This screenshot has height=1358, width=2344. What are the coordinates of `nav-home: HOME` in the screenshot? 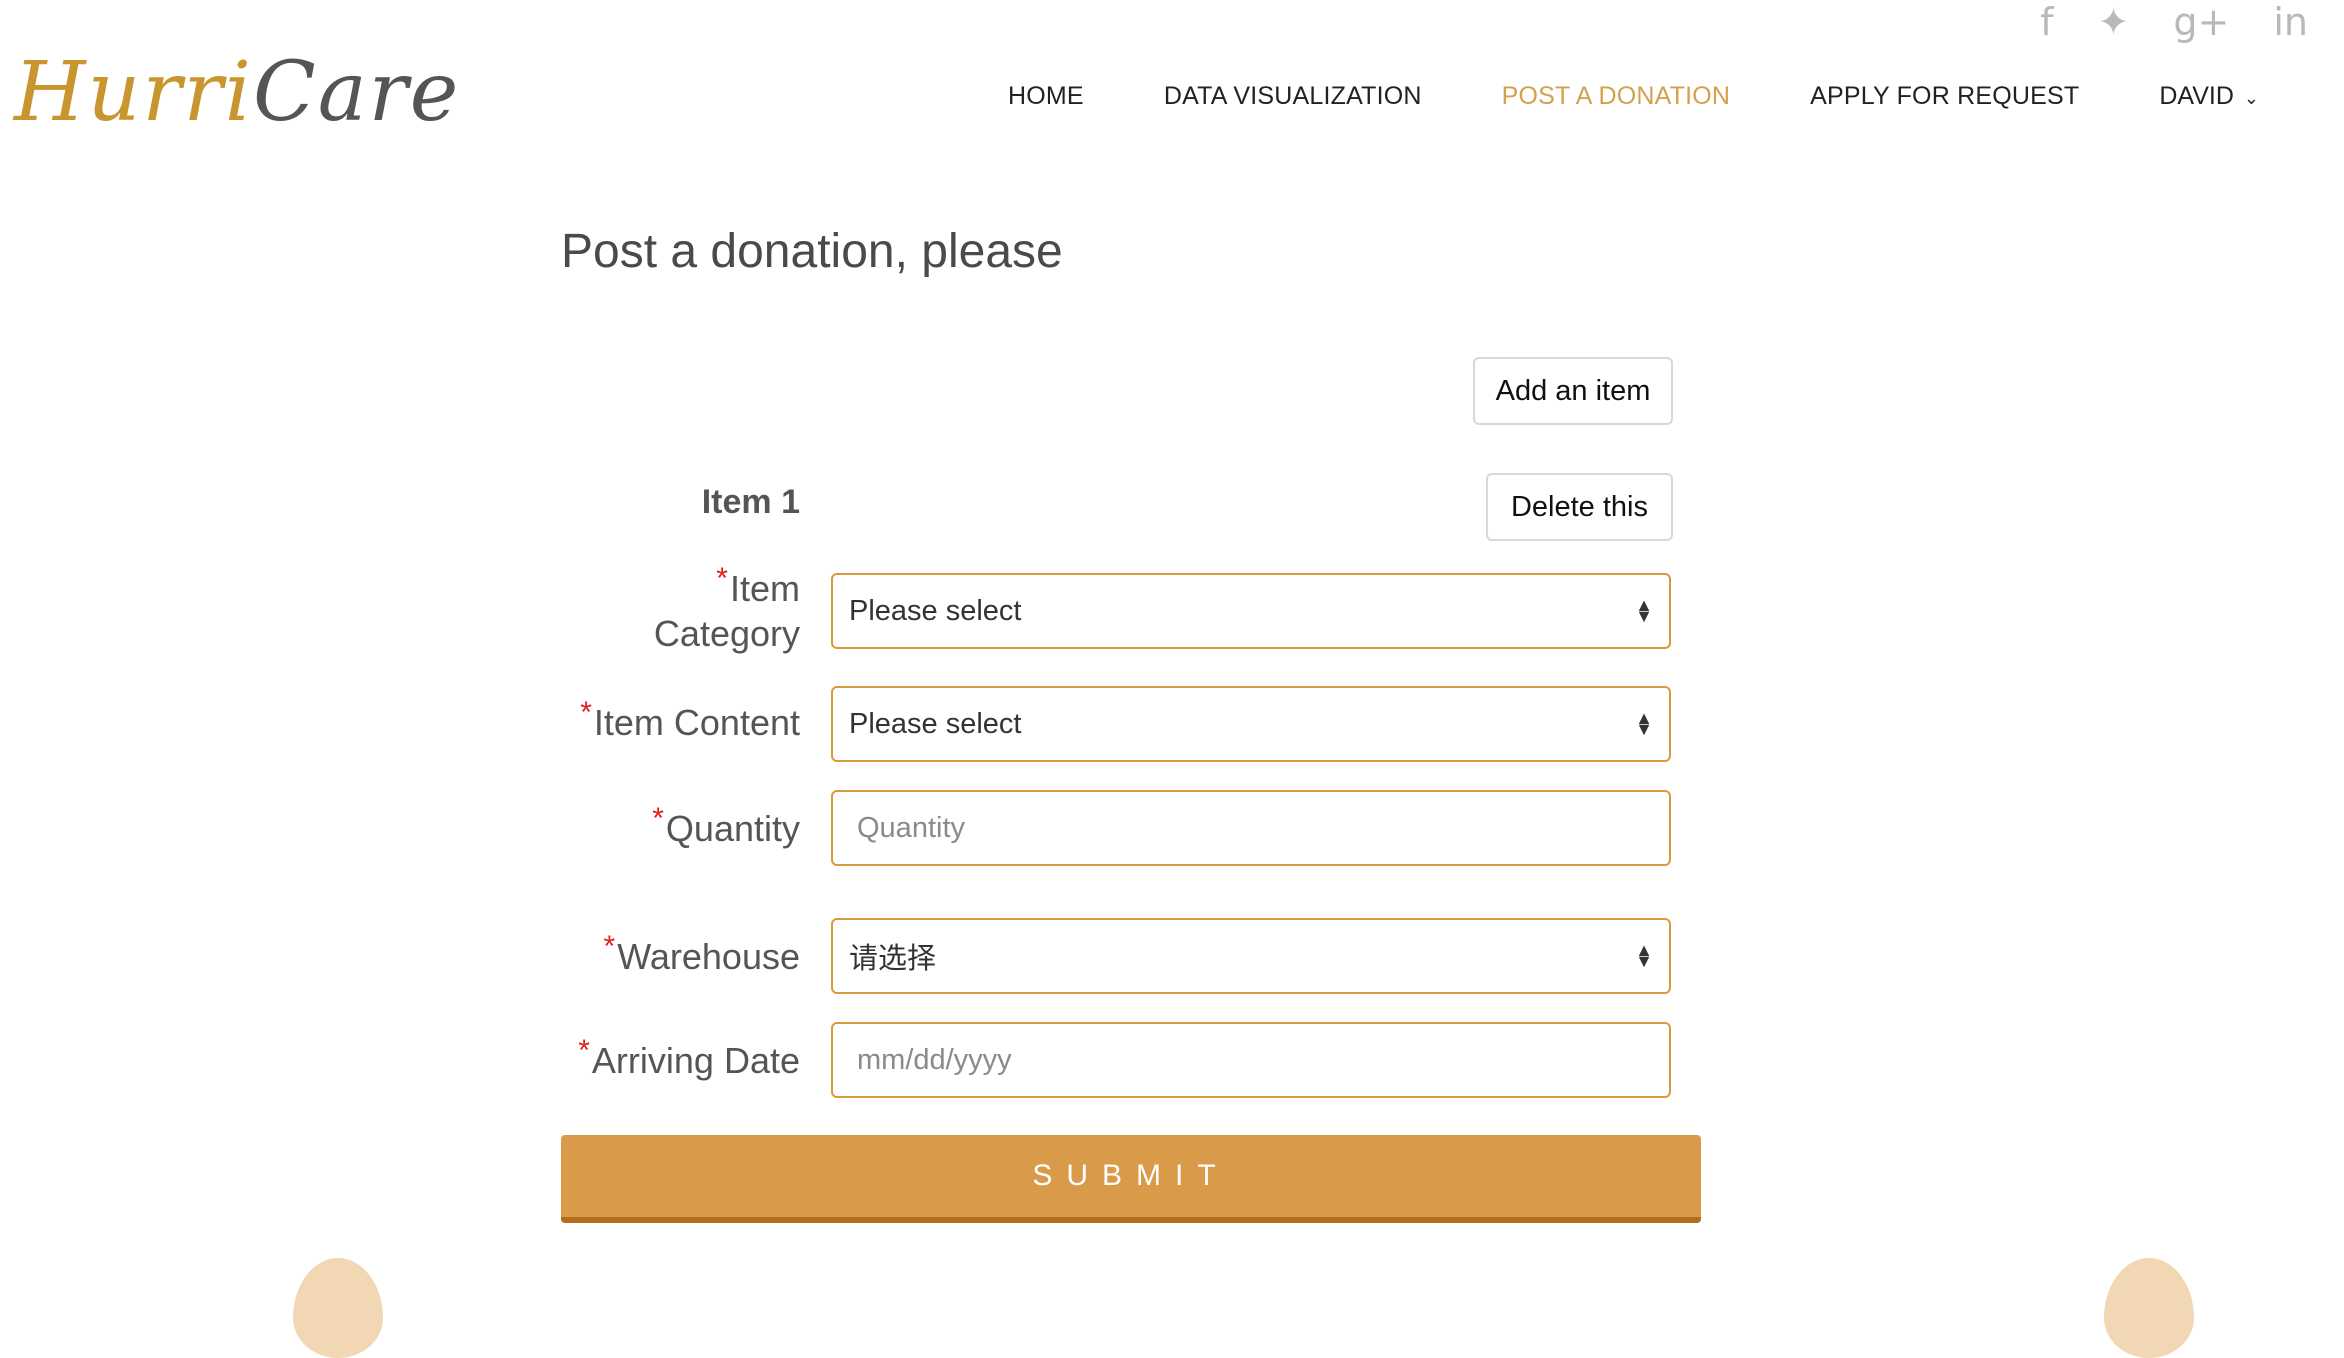 It's located at (1046, 96).